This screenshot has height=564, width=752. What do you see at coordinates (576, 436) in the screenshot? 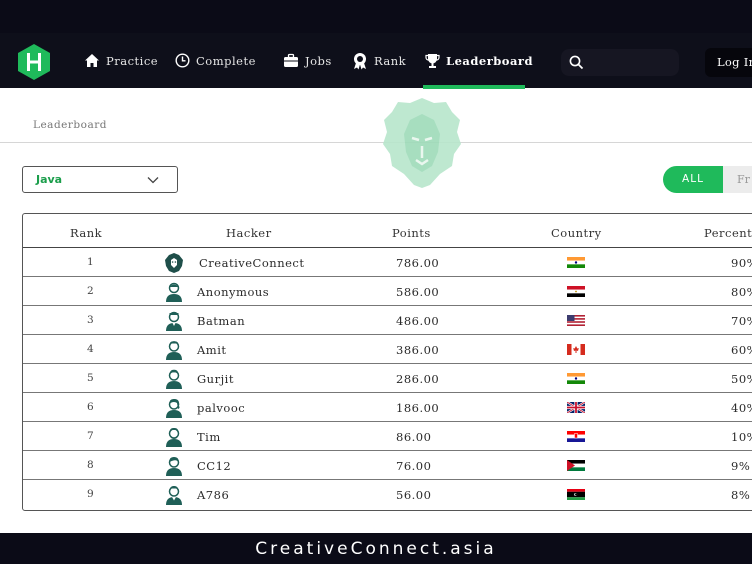
I see `croatia-flag-icon` at bounding box center [576, 436].